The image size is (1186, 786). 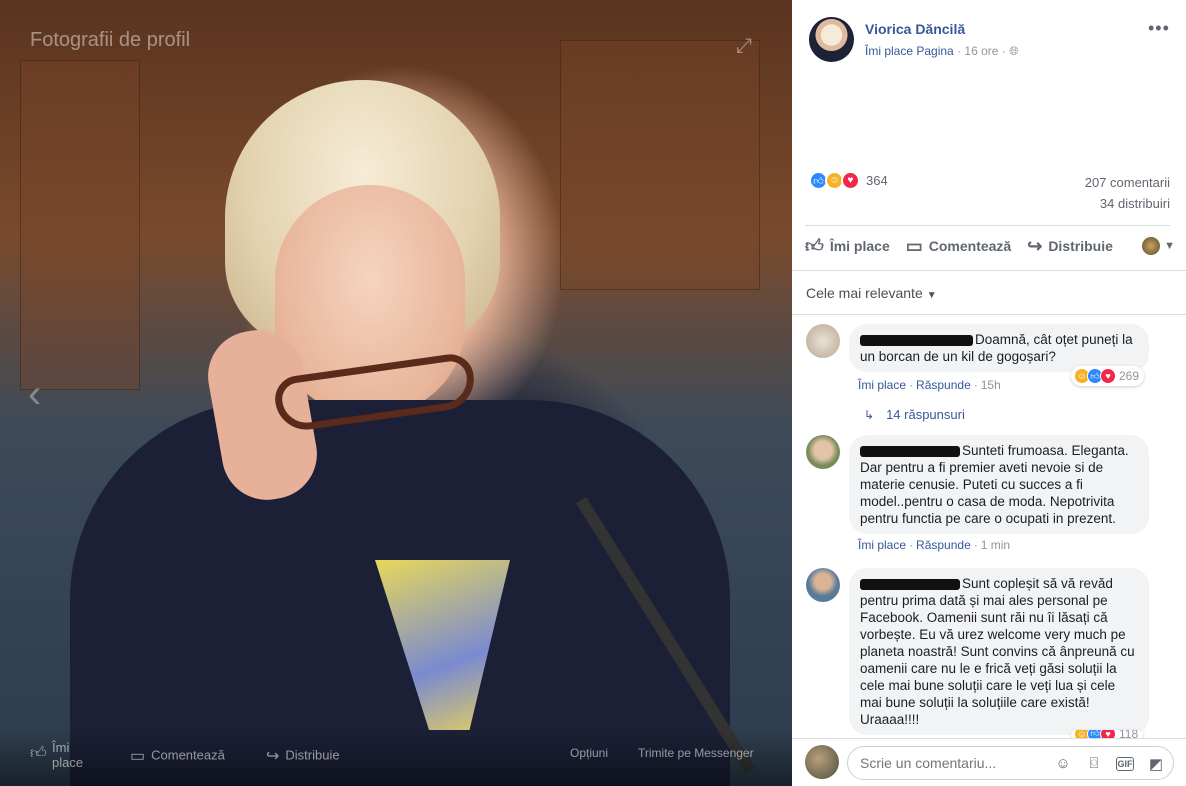 I want to click on sort-label: Cele mai relevante, so click(x=864, y=293).